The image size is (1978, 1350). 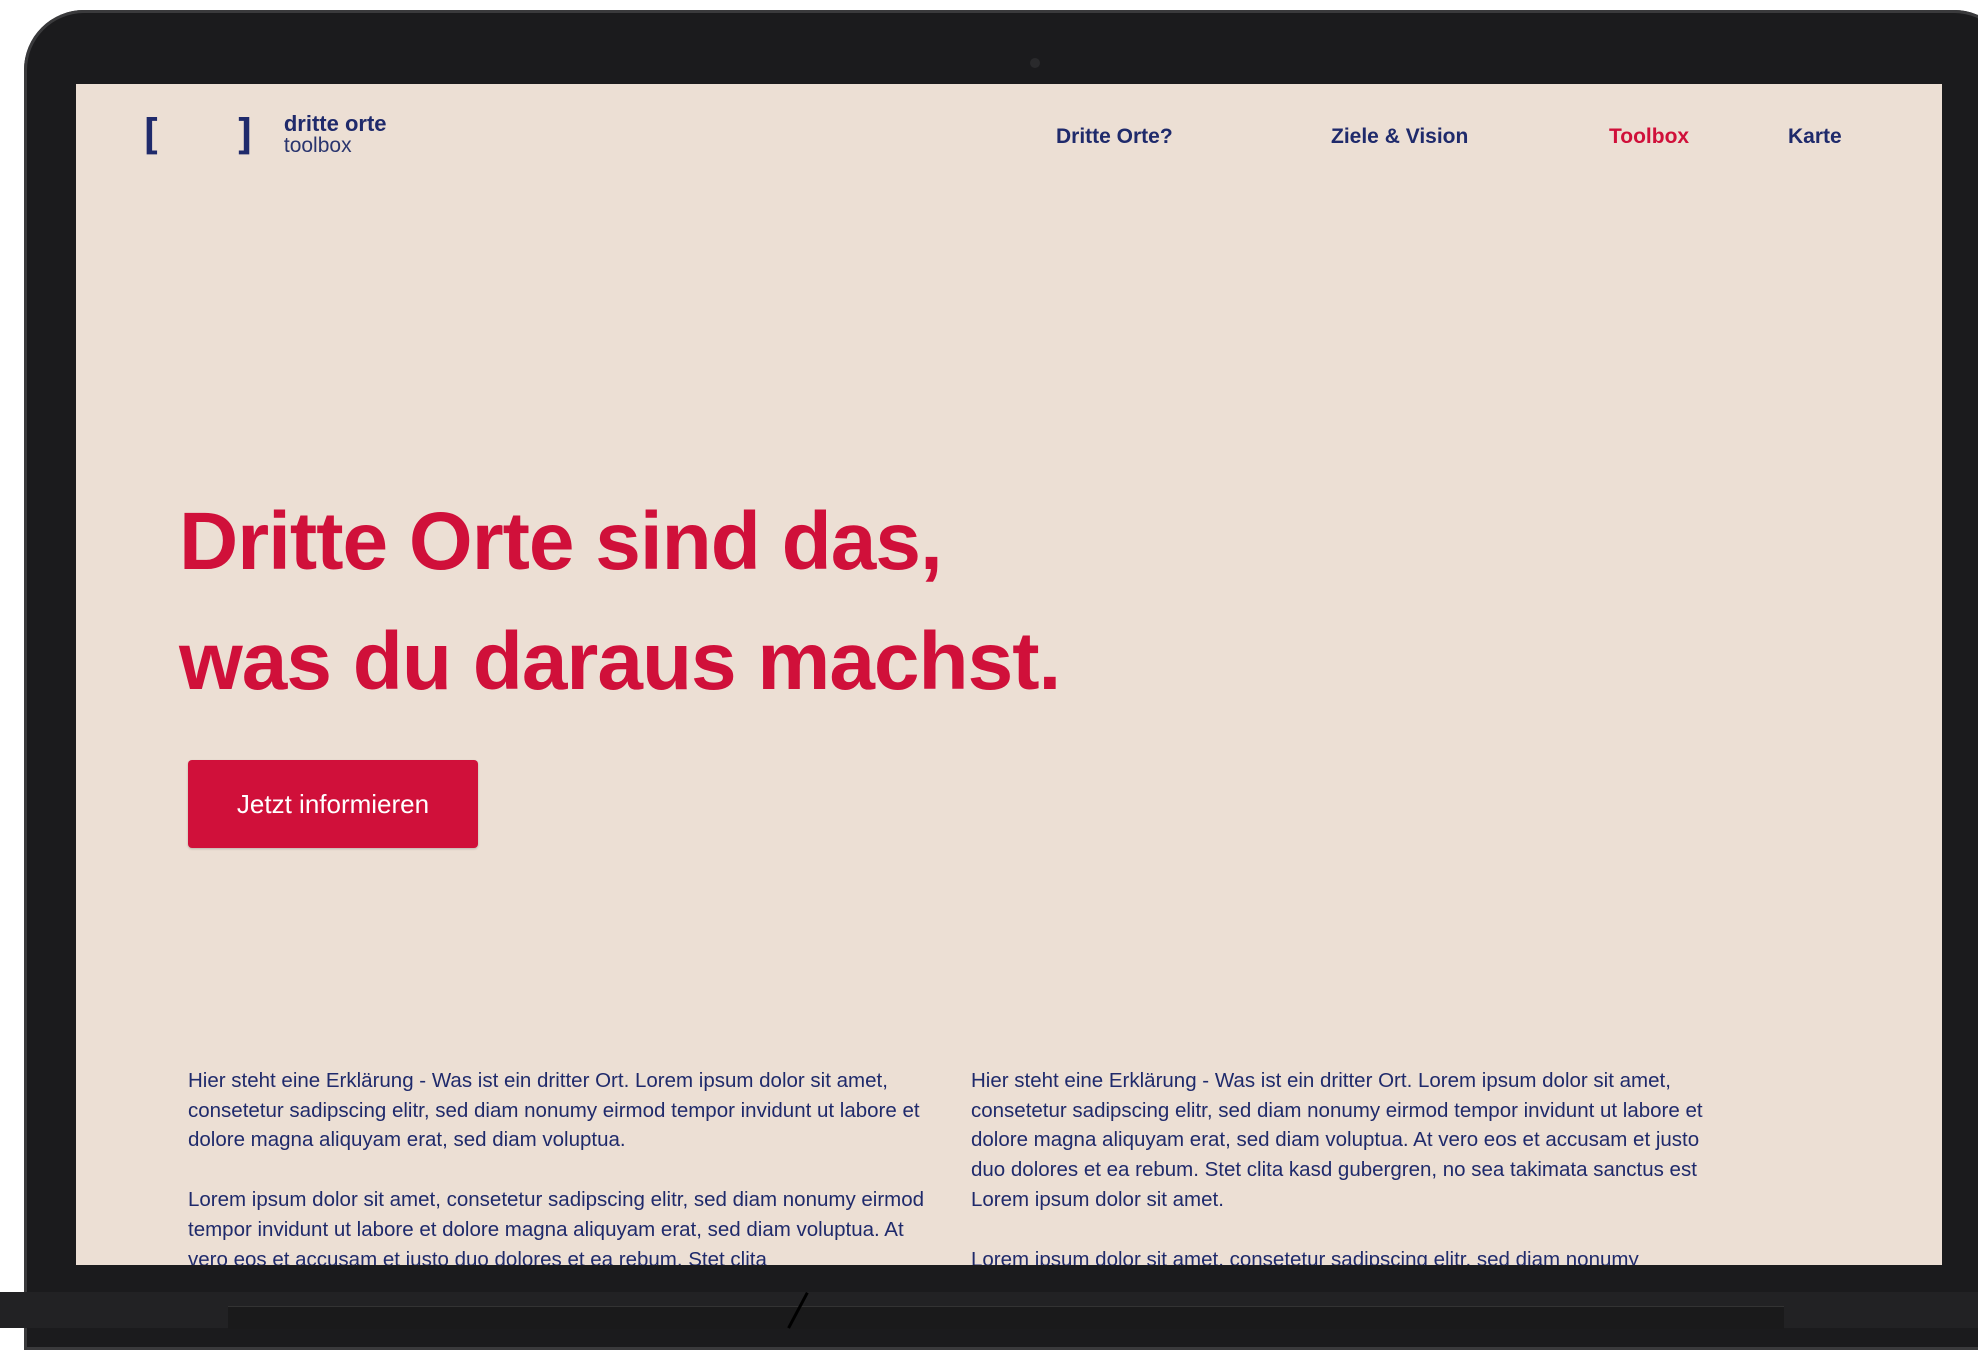 What do you see at coordinates (561, 541) in the screenshot?
I see `hero-line-1: Dritte Orte sind das,` at bounding box center [561, 541].